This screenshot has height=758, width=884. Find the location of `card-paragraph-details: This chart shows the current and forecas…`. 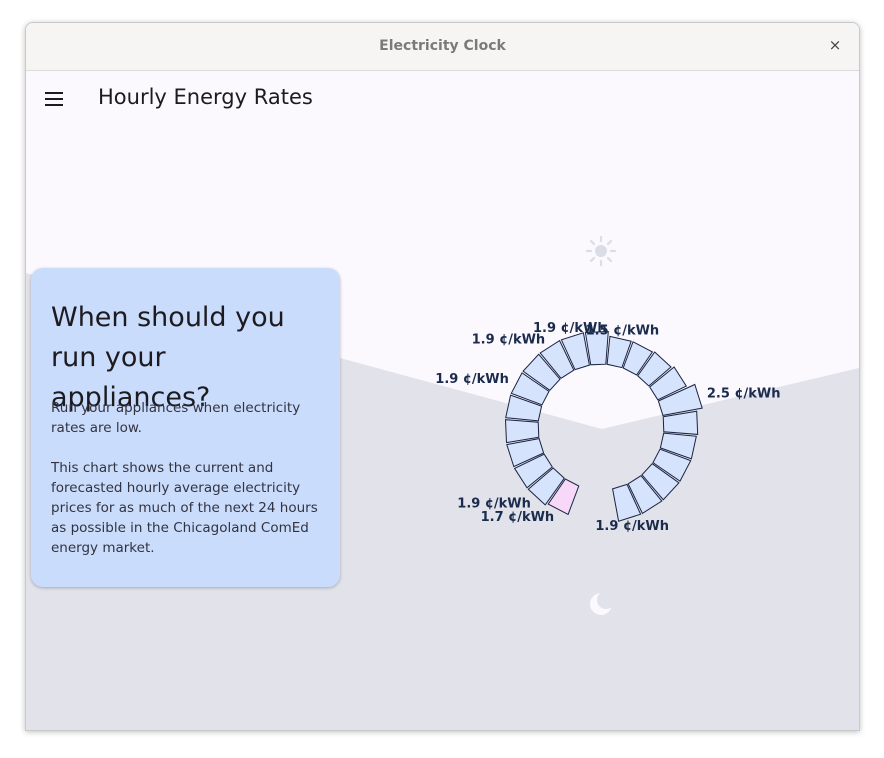

card-paragraph-details: This chart shows the current and forecas… is located at coordinates (184, 508).